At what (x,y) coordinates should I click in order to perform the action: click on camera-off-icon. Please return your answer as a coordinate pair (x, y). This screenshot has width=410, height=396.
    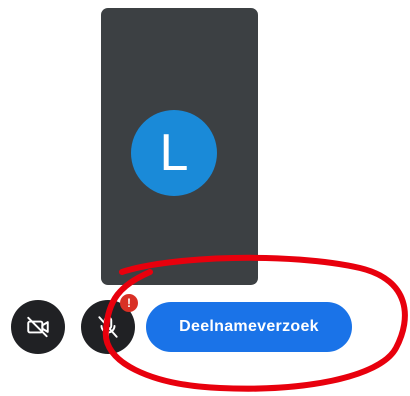
    Looking at the image, I should click on (38, 327).